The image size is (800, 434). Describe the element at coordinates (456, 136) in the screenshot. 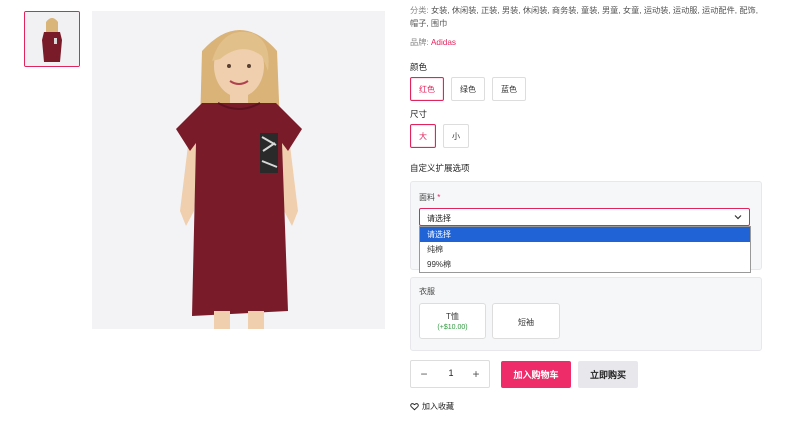

I see `size-option-small: 小` at that location.